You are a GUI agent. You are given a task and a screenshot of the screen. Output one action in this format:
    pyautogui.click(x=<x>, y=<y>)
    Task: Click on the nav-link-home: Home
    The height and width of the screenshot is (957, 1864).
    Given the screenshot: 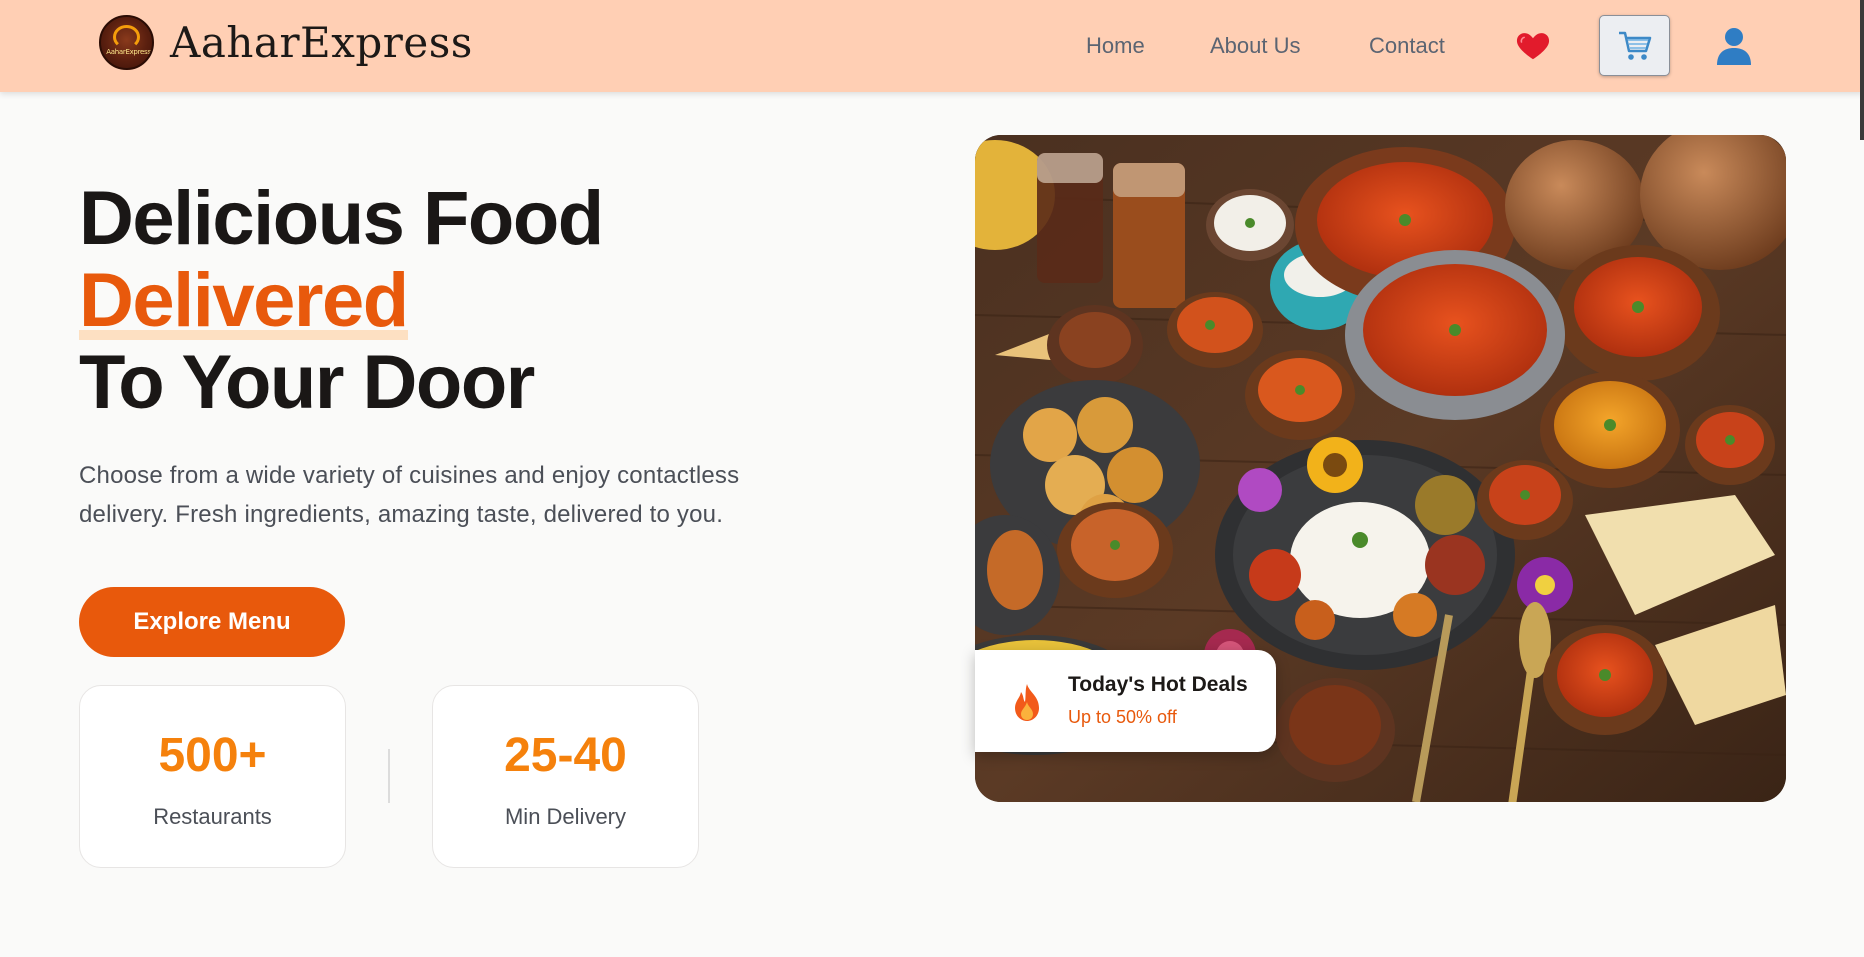 What is the action you would take?
    pyautogui.click(x=1115, y=46)
    